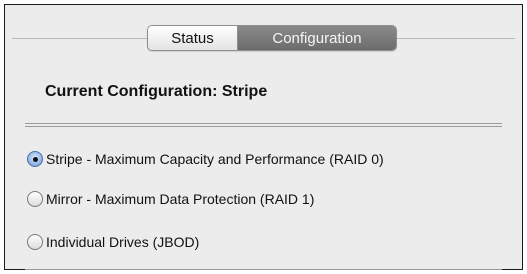  I want to click on raid-option-jbod-label: Individual Drives (JBOD), so click(123, 242).